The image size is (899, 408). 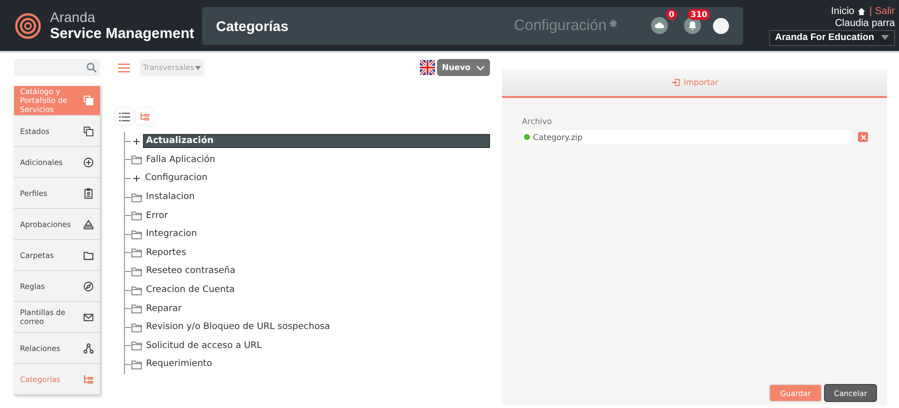 I want to click on cloud-button, so click(x=659, y=25).